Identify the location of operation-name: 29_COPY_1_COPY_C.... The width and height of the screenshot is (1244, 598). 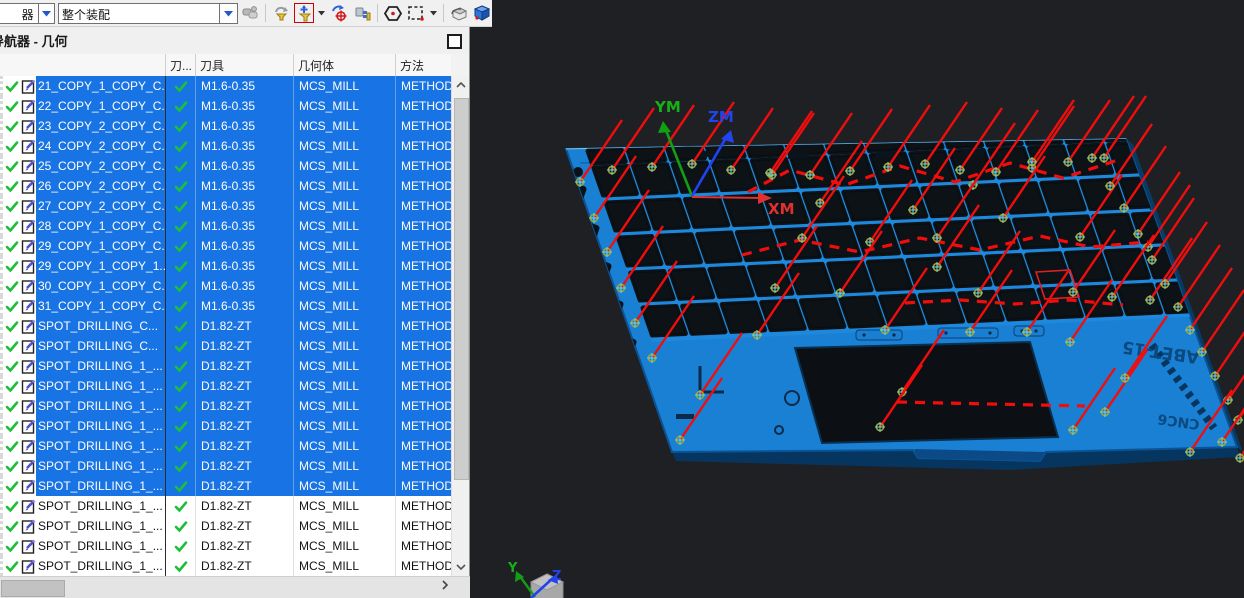
(101, 246).